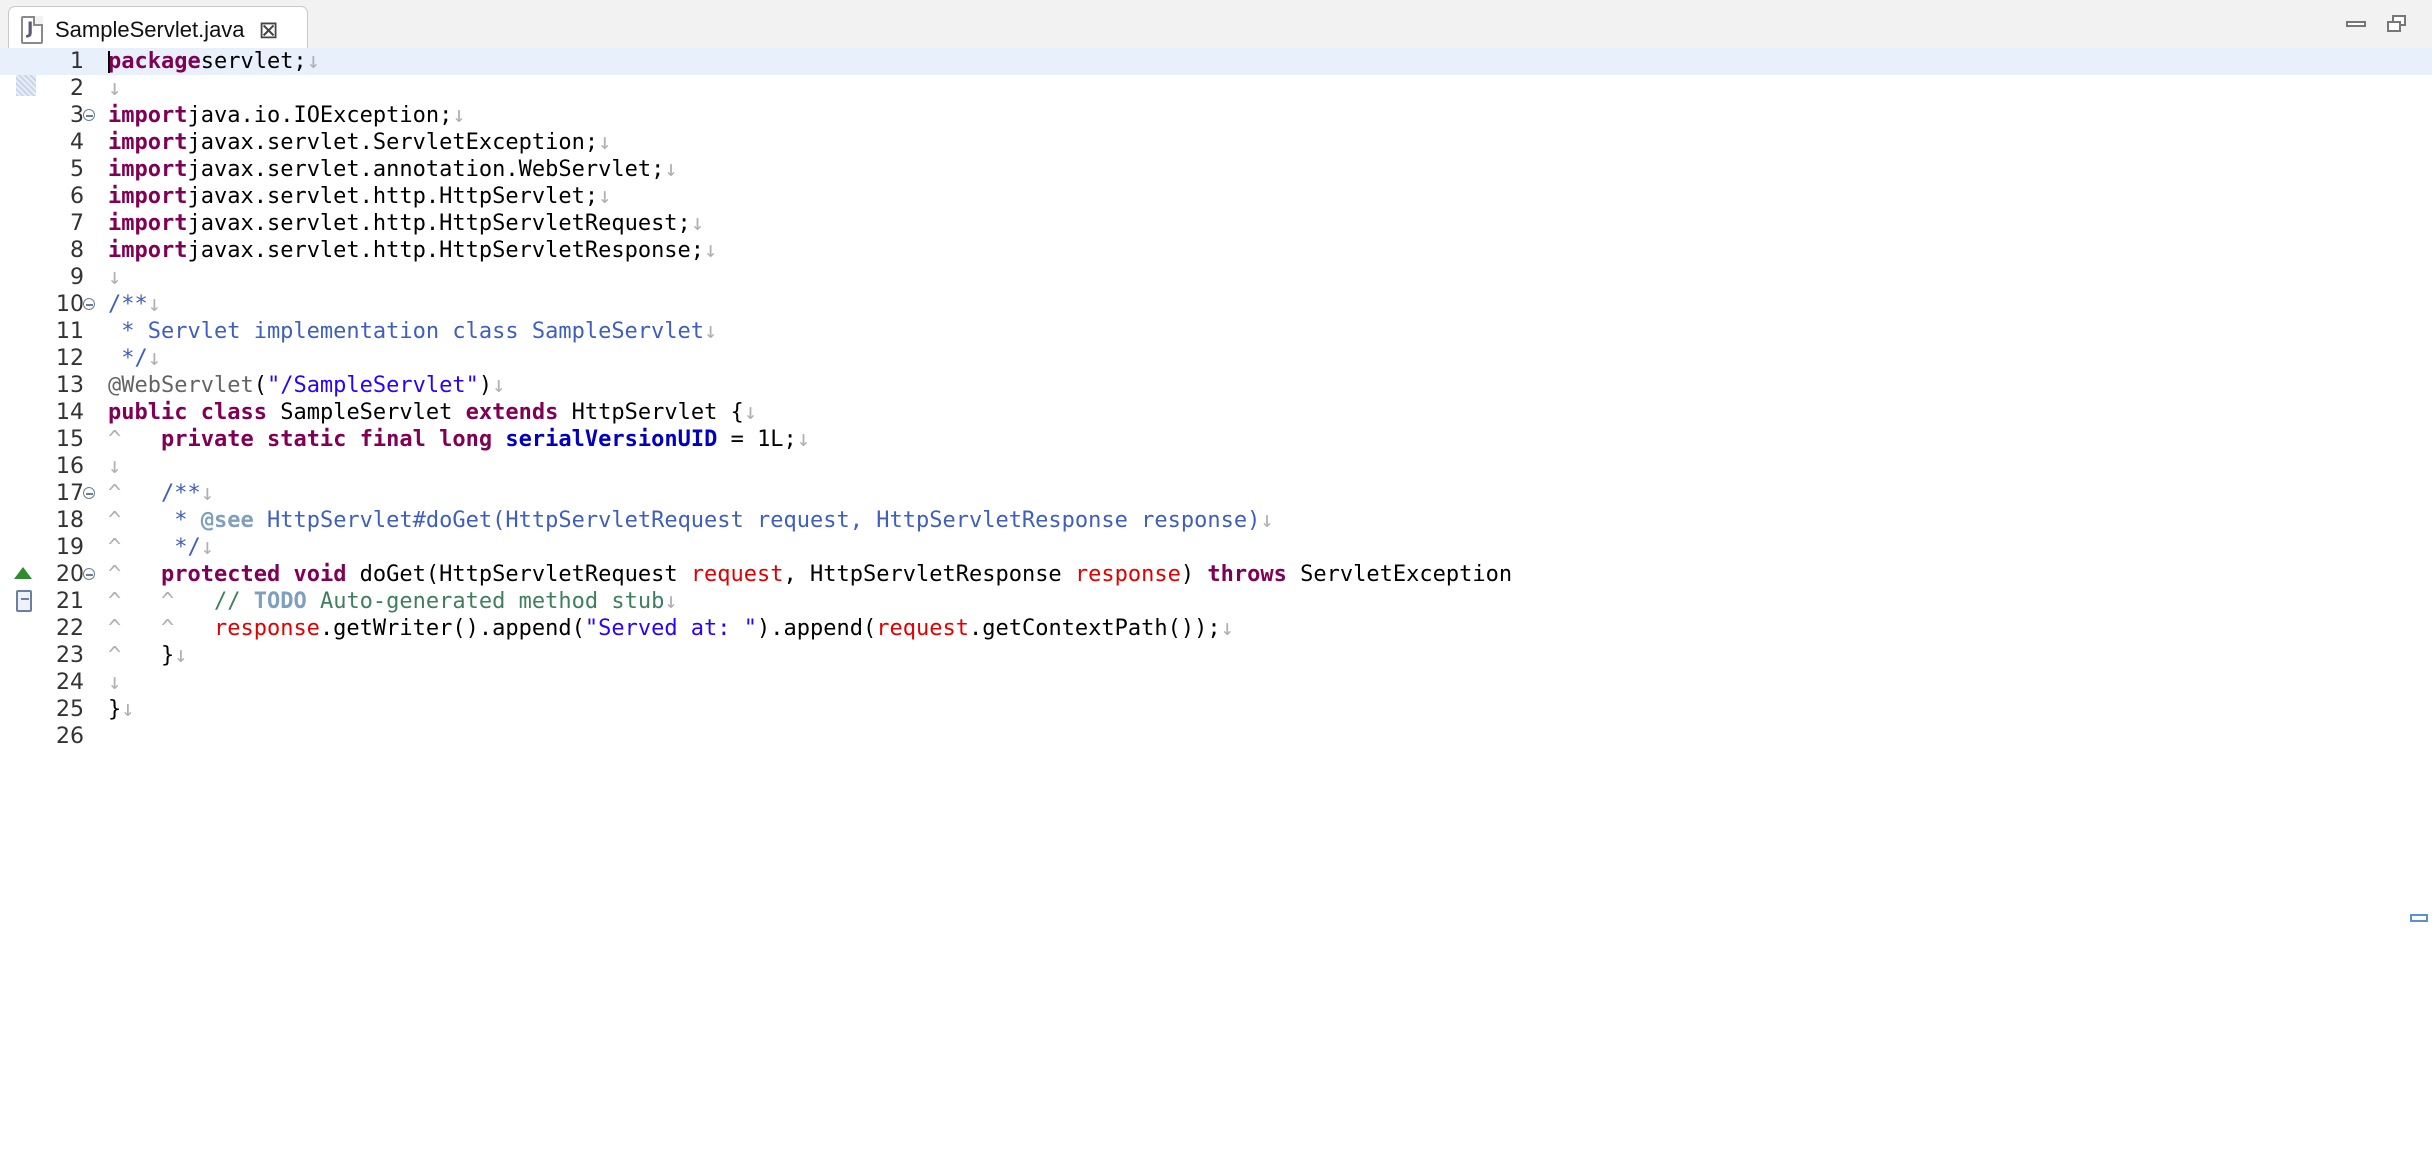  What do you see at coordinates (51, 547) in the screenshot?
I see `line-gutter: 19` at bounding box center [51, 547].